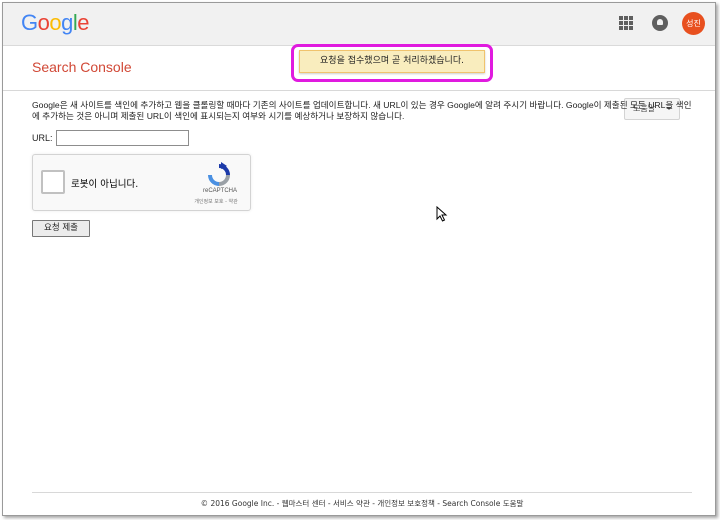 This screenshot has width=720, height=520. I want to click on logo-letter-g2: g, so click(67, 22).